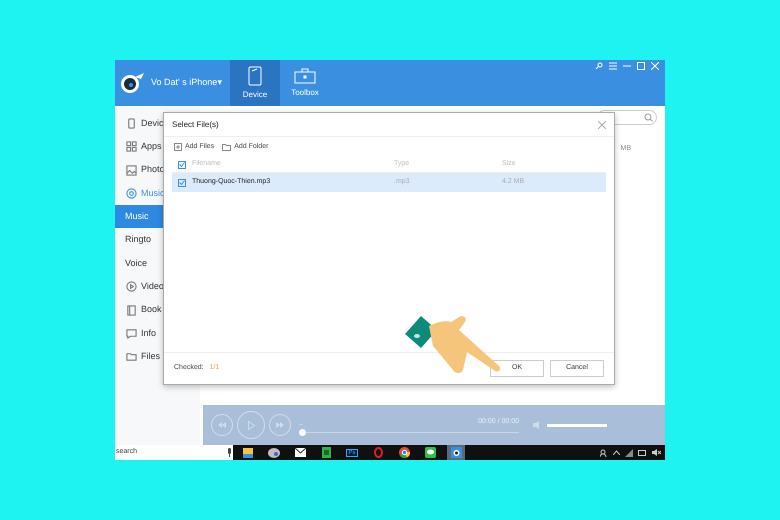 Image resolution: width=780 pixels, height=520 pixels. What do you see at coordinates (131, 333) in the screenshot?
I see `chat-icon` at bounding box center [131, 333].